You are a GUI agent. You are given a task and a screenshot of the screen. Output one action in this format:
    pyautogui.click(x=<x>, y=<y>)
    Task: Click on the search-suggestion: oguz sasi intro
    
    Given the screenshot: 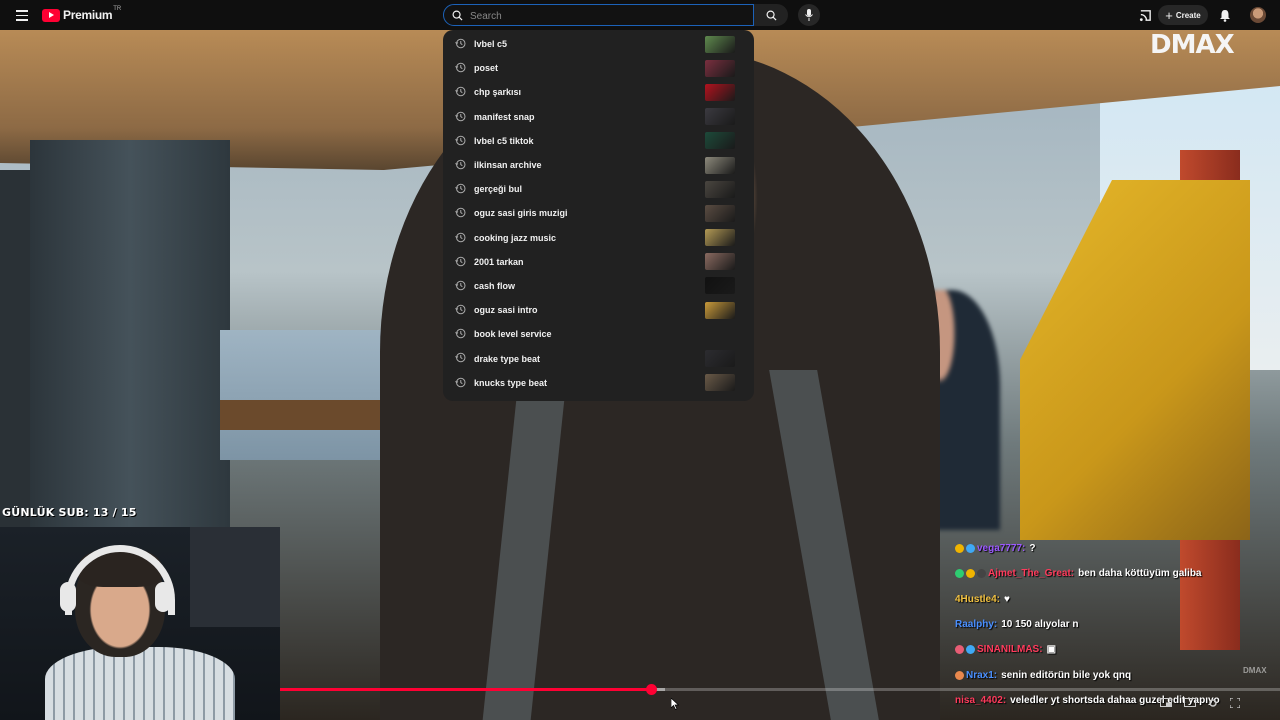 What is the action you would take?
    pyautogui.click(x=598, y=310)
    